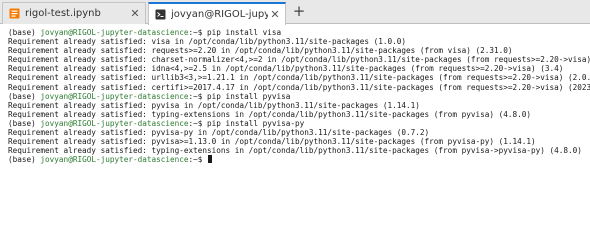 The height and width of the screenshot is (252, 590). Describe the element at coordinates (299, 12) in the screenshot. I see `new-tab-button: +` at that location.